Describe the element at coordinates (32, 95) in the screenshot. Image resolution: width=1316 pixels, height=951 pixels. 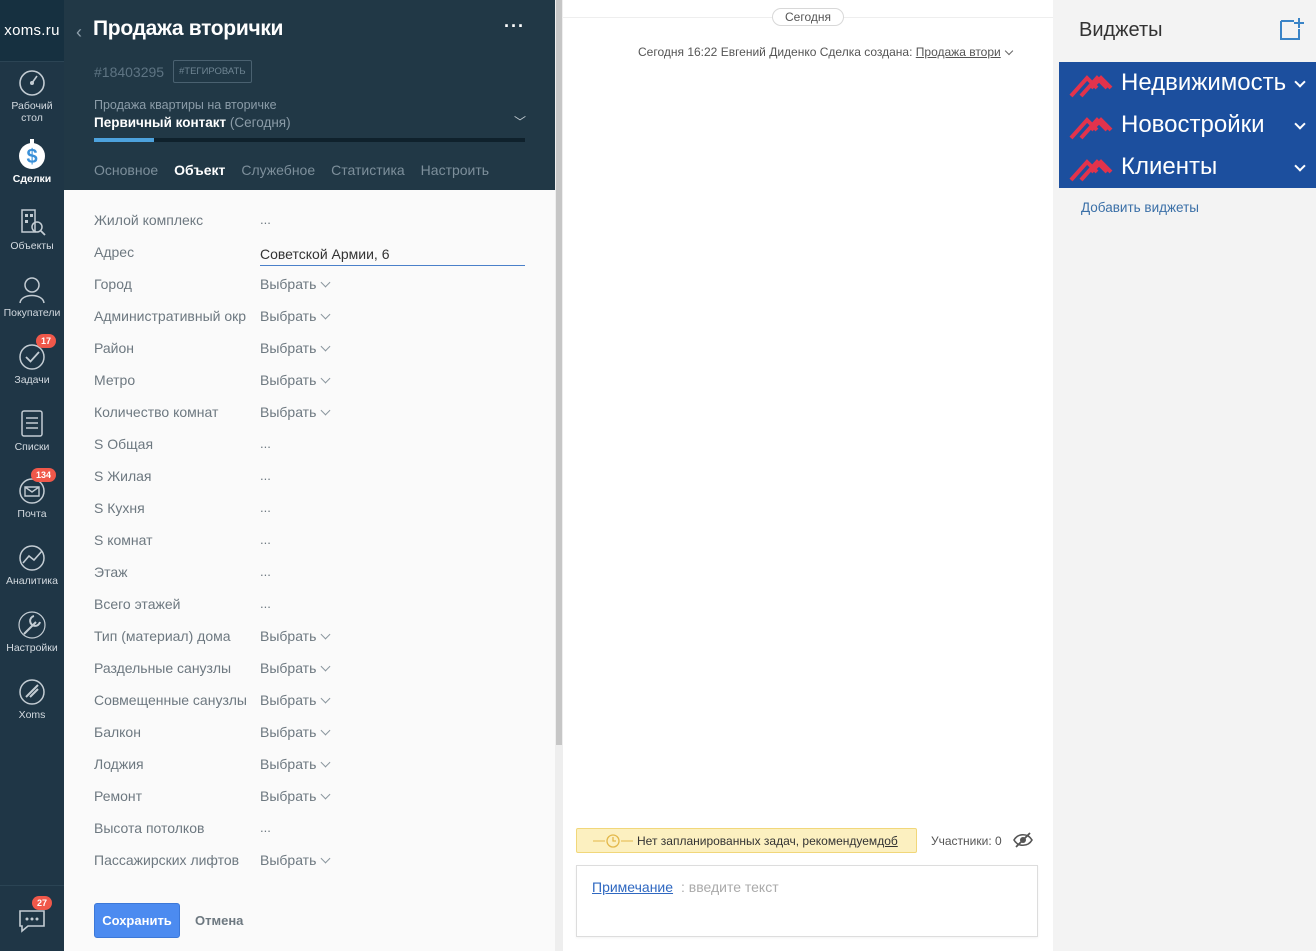
I see `nav-item-dashboard: Рабочий стол` at that location.